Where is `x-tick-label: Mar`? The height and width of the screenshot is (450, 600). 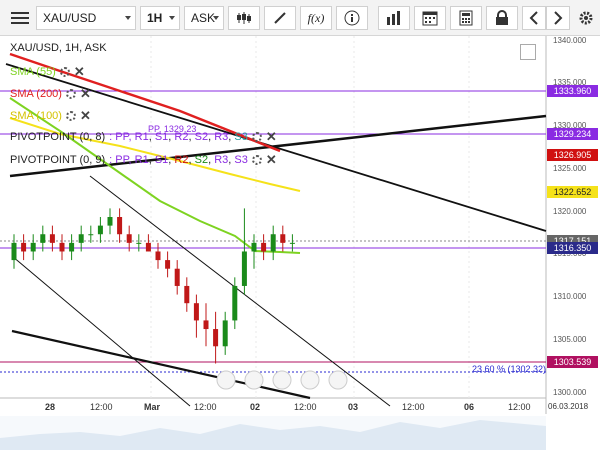 x-tick-label: Mar is located at coordinates (152, 407).